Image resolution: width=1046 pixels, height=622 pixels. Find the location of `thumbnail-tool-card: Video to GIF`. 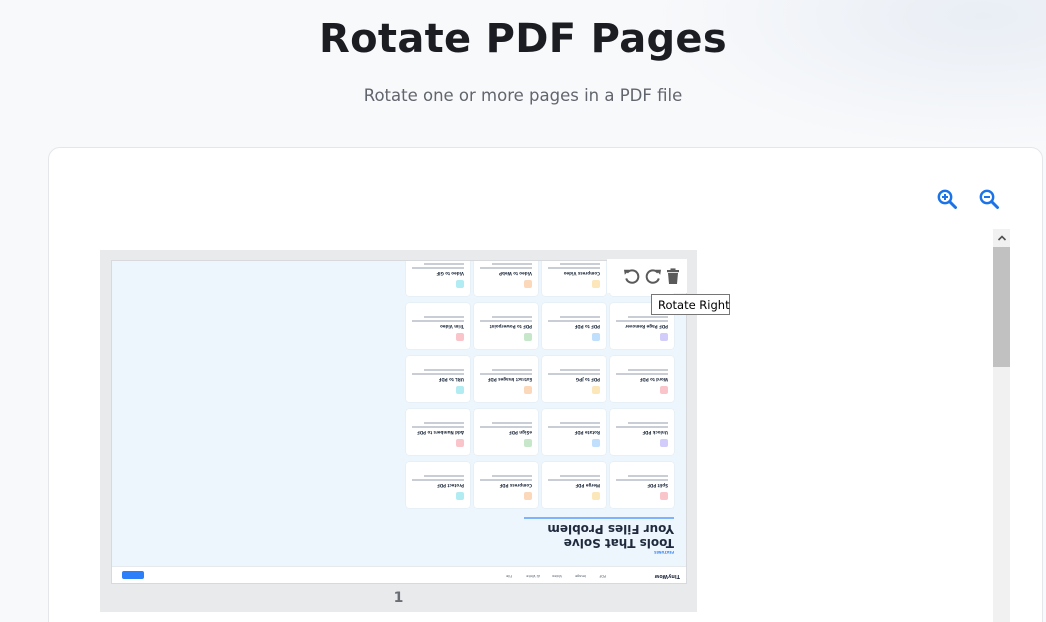

thumbnail-tool-card: Video to GIF is located at coordinates (438, 278).